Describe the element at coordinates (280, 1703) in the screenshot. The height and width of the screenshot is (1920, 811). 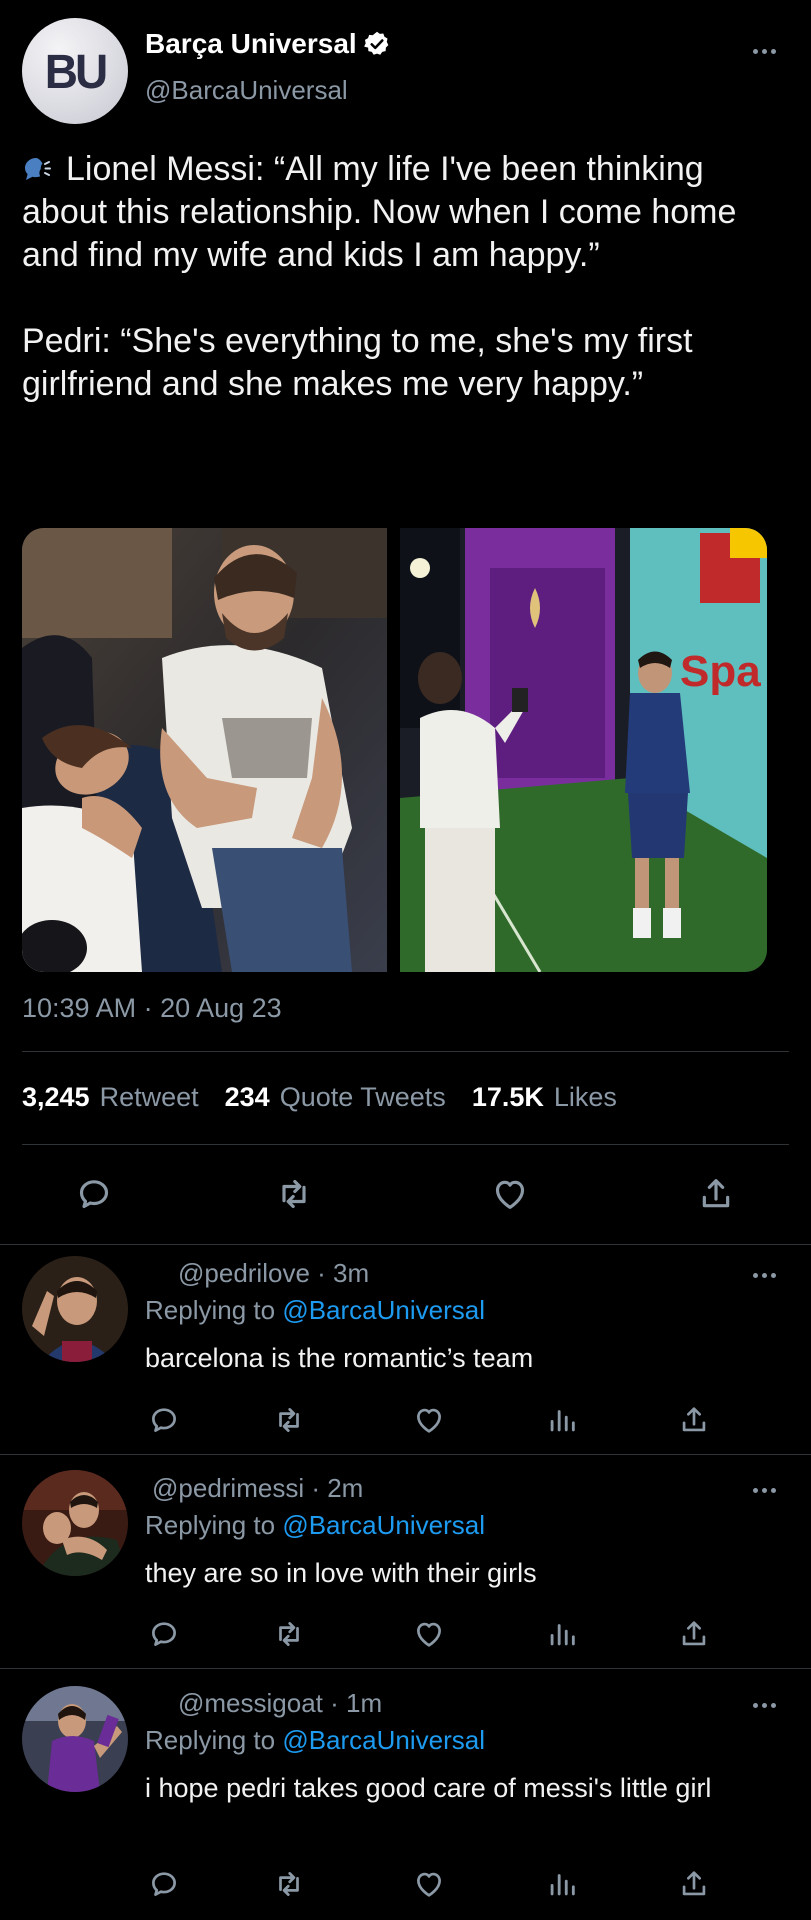
I see `reply-handle-time: @messigoat · 1m` at that location.